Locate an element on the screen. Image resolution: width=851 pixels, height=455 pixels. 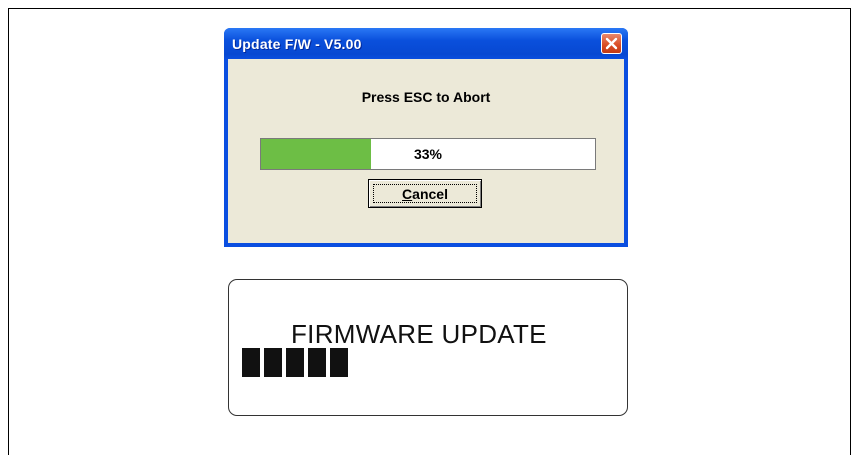
title-bar: Update F/W - V5.00 is located at coordinates (426, 43).